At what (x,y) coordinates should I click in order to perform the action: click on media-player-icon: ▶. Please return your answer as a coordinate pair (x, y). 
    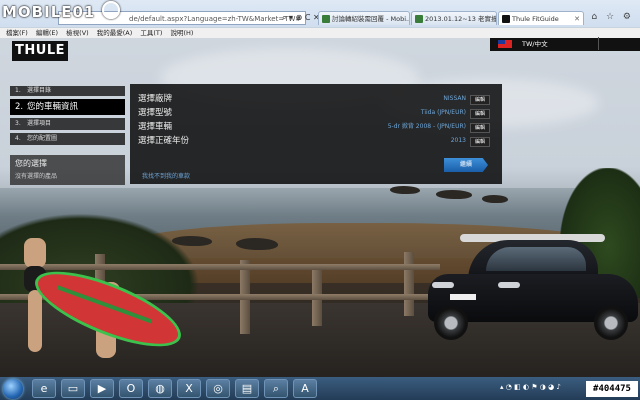
    Looking at the image, I should click on (102, 388).